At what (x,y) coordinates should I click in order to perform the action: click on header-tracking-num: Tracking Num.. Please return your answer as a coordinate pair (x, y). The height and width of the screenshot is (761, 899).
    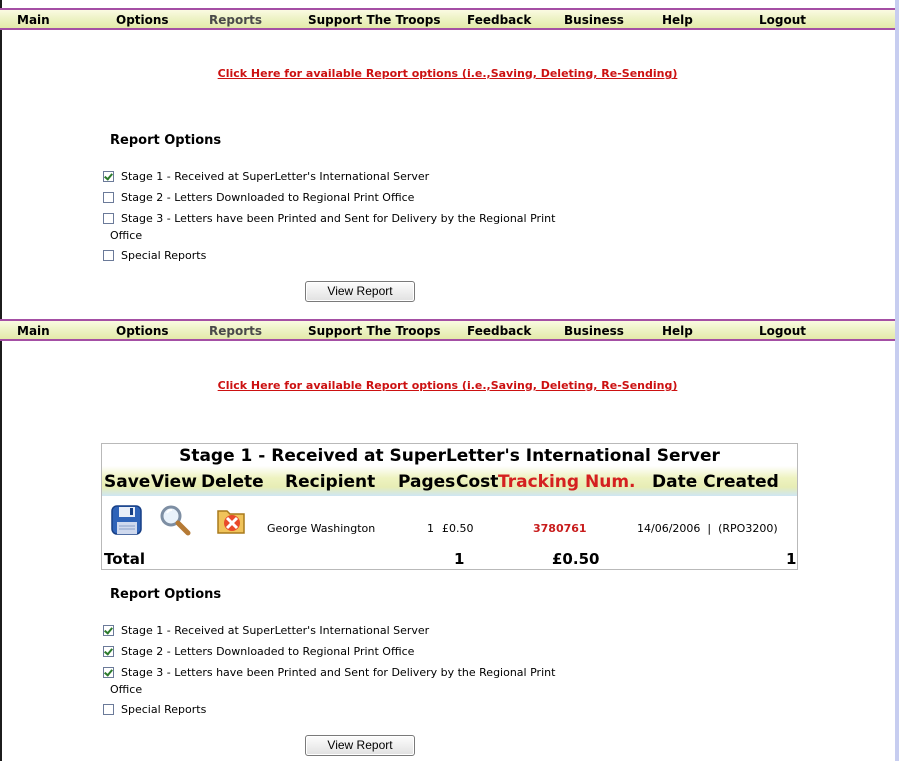
    Looking at the image, I should click on (567, 482).